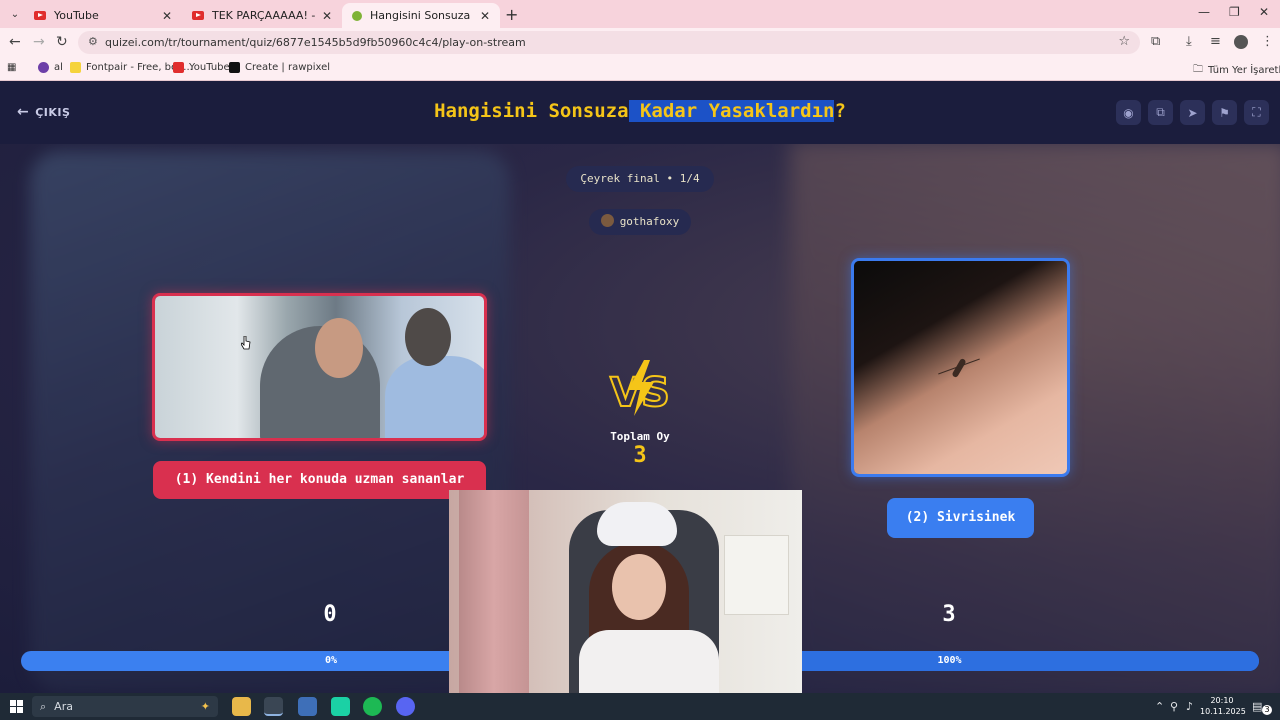  Describe the element at coordinates (16, 706) in the screenshot. I see `windows-start-icon` at that location.